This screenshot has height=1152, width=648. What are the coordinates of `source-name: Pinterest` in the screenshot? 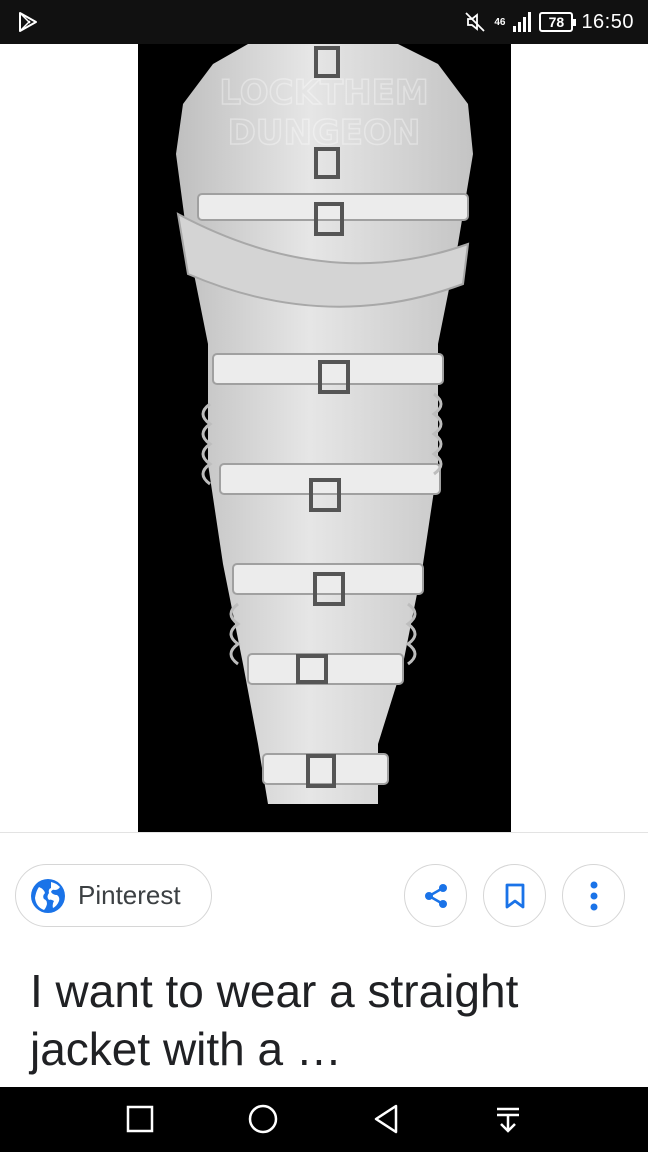 It's located at (129, 895).